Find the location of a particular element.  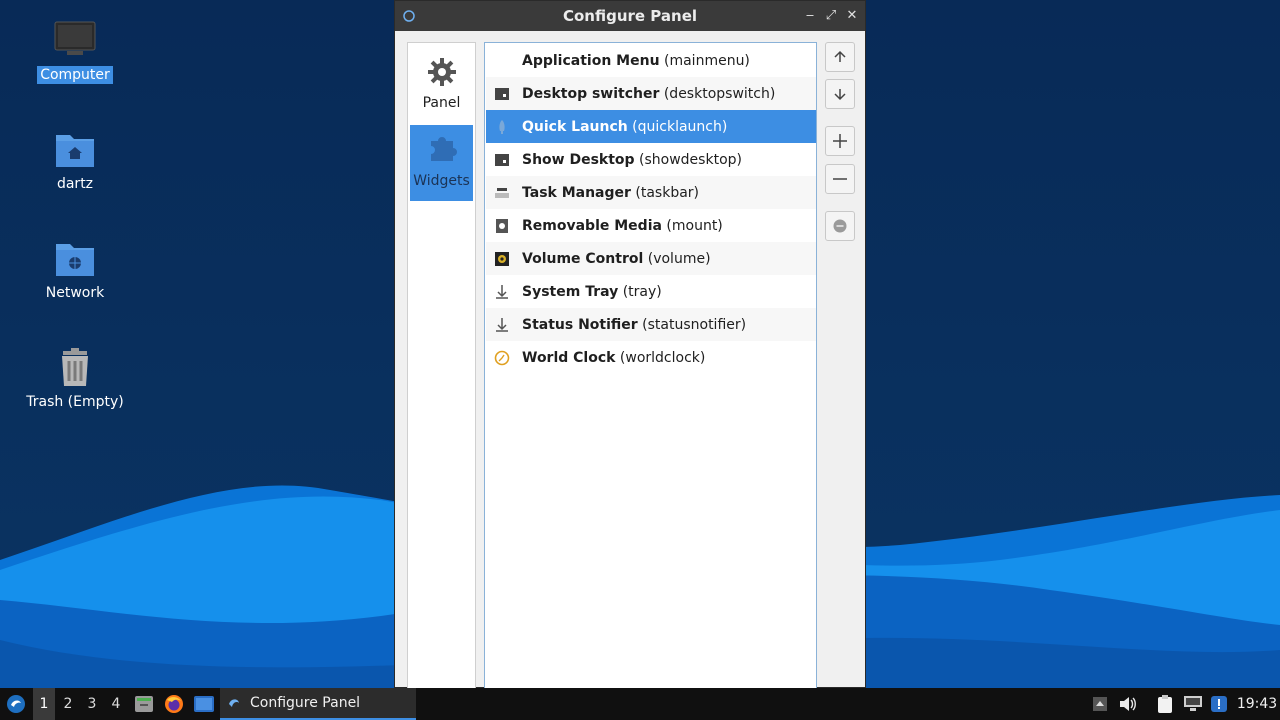

plugin-name: System Tray is located at coordinates (570, 291).